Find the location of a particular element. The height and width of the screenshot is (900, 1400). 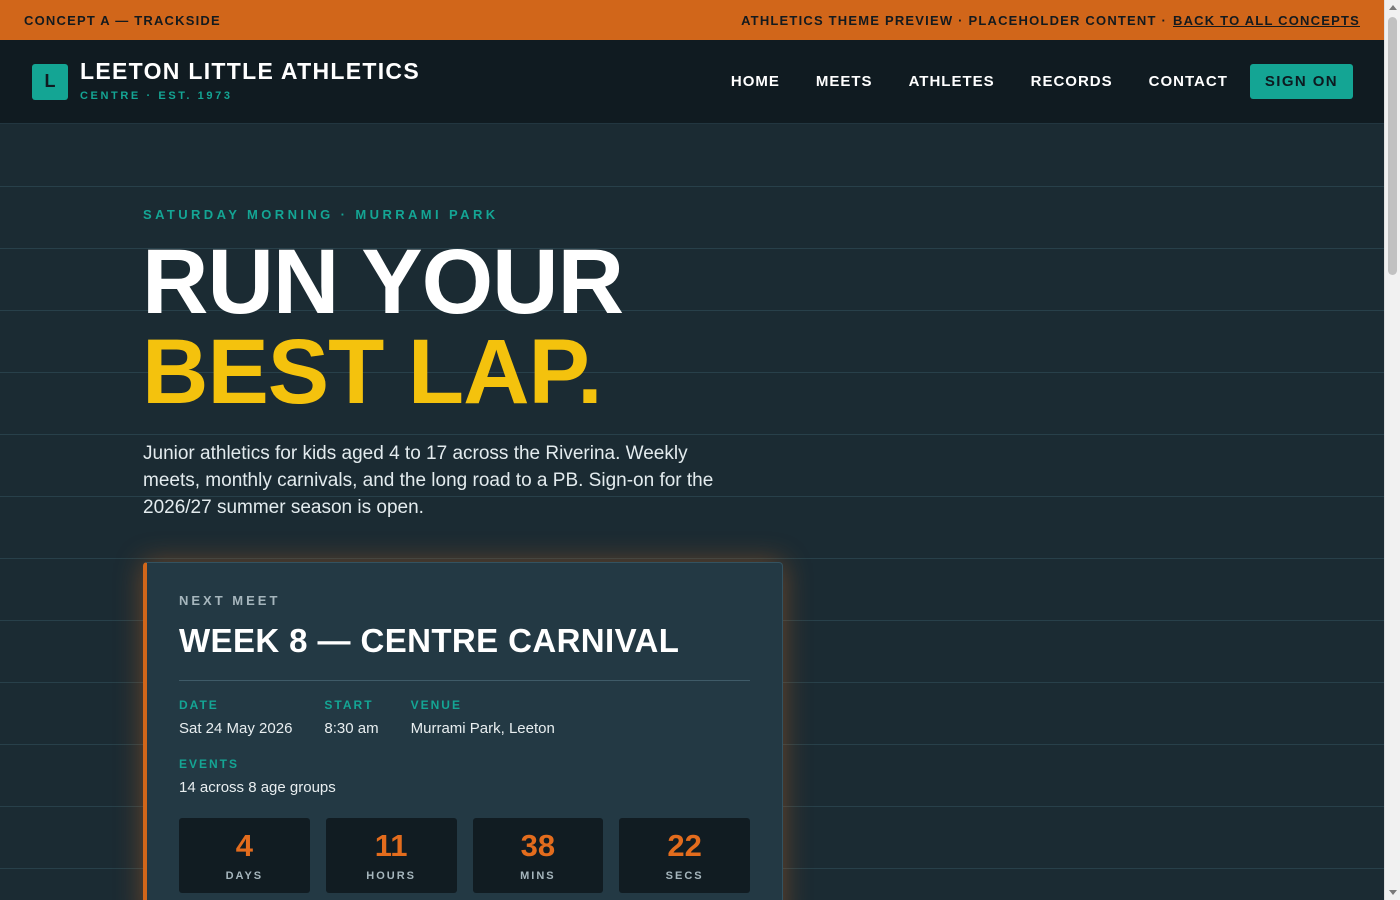

countdown-timer: 4 DAYS 11 HOURS 38 MINS 22 SECS is located at coordinates (464, 855).